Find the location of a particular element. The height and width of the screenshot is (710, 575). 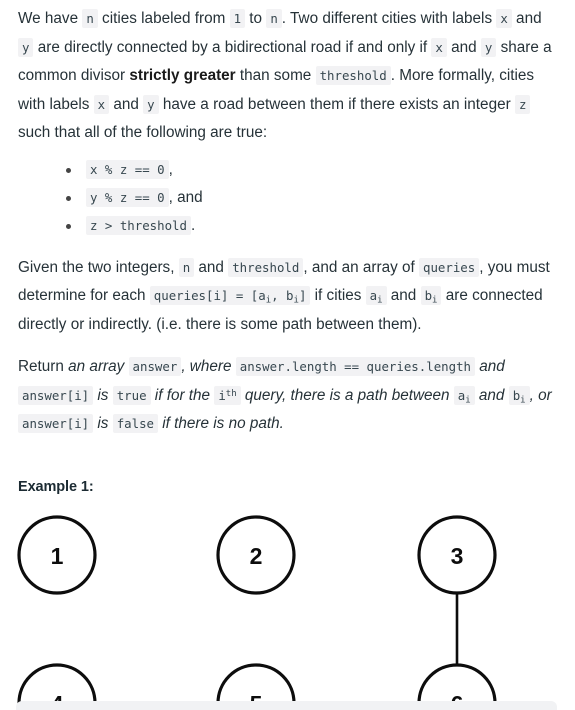

code-queries: queries is located at coordinates (449, 267).